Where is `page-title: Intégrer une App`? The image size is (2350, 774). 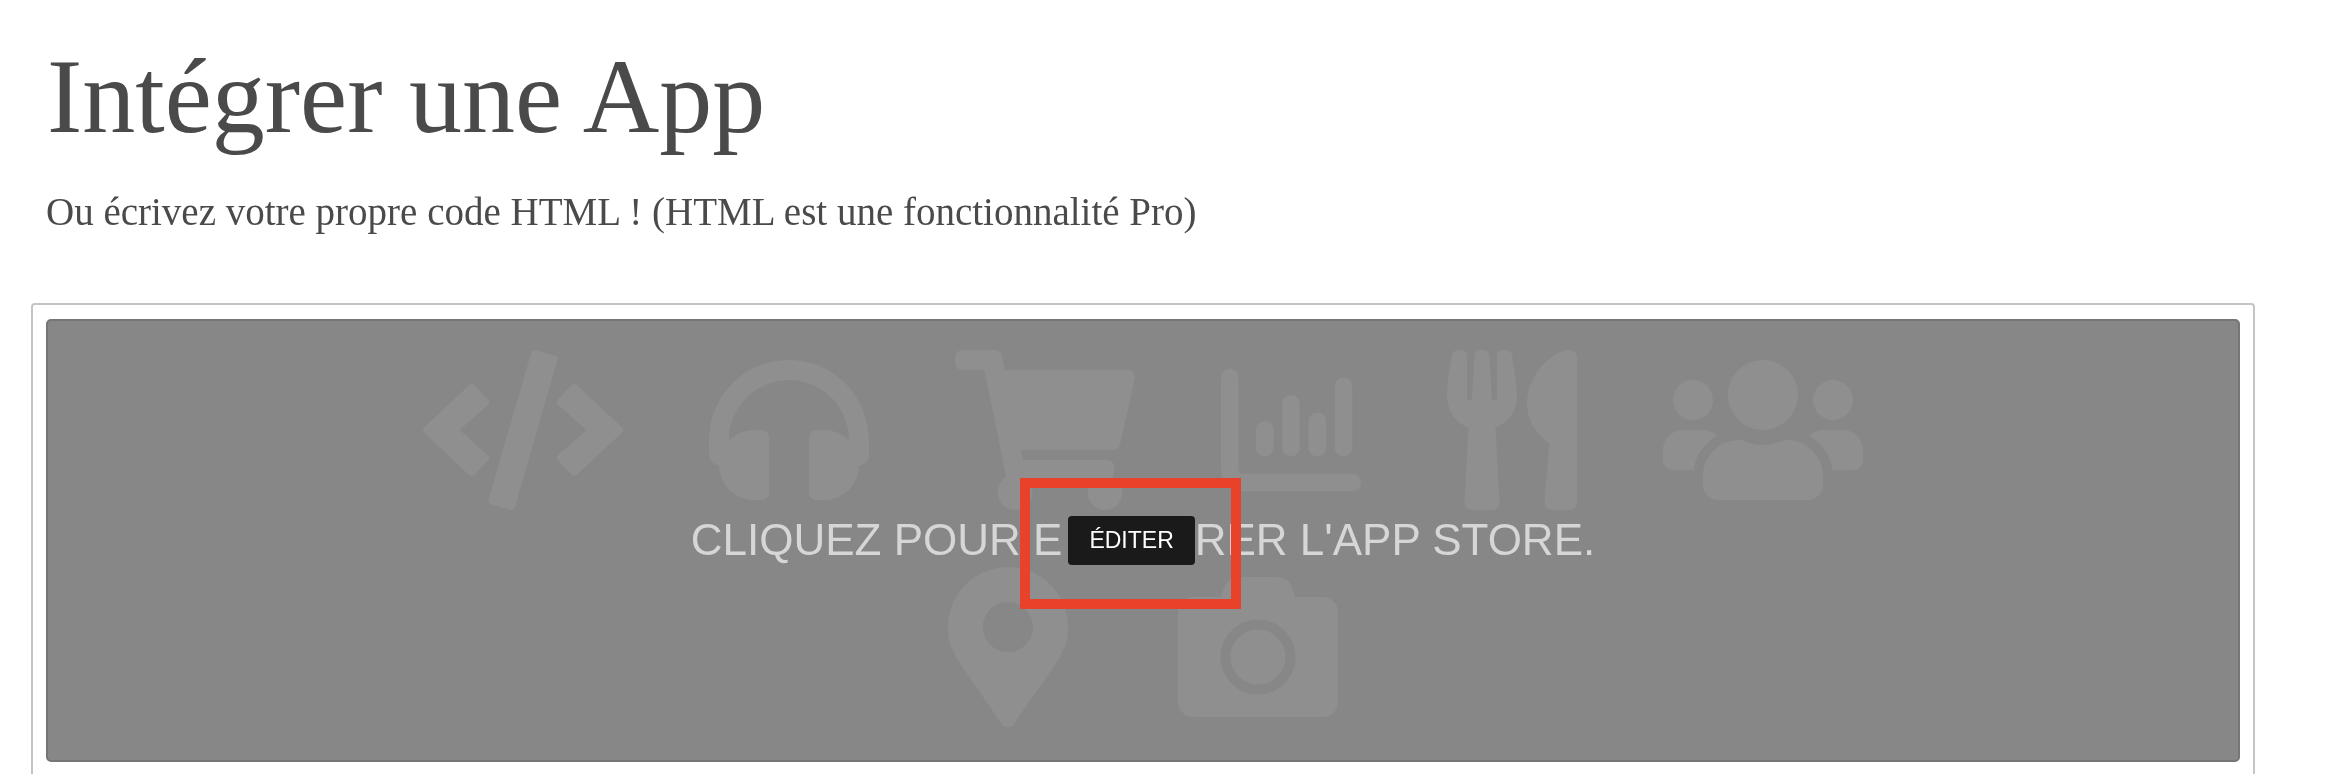
page-title: Intégrer une App is located at coordinates (406, 97).